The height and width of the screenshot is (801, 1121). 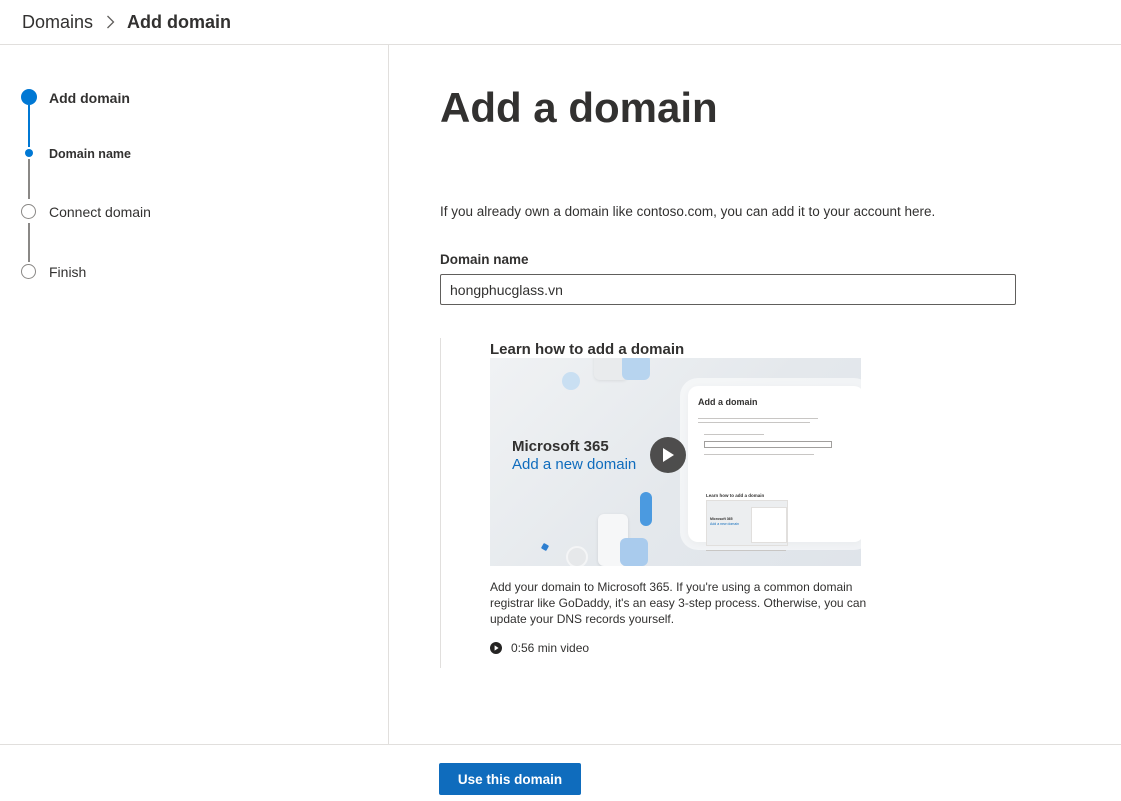 What do you see at coordinates (579, 107) in the screenshot?
I see `page-title: Add a domain` at bounding box center [579, 107].